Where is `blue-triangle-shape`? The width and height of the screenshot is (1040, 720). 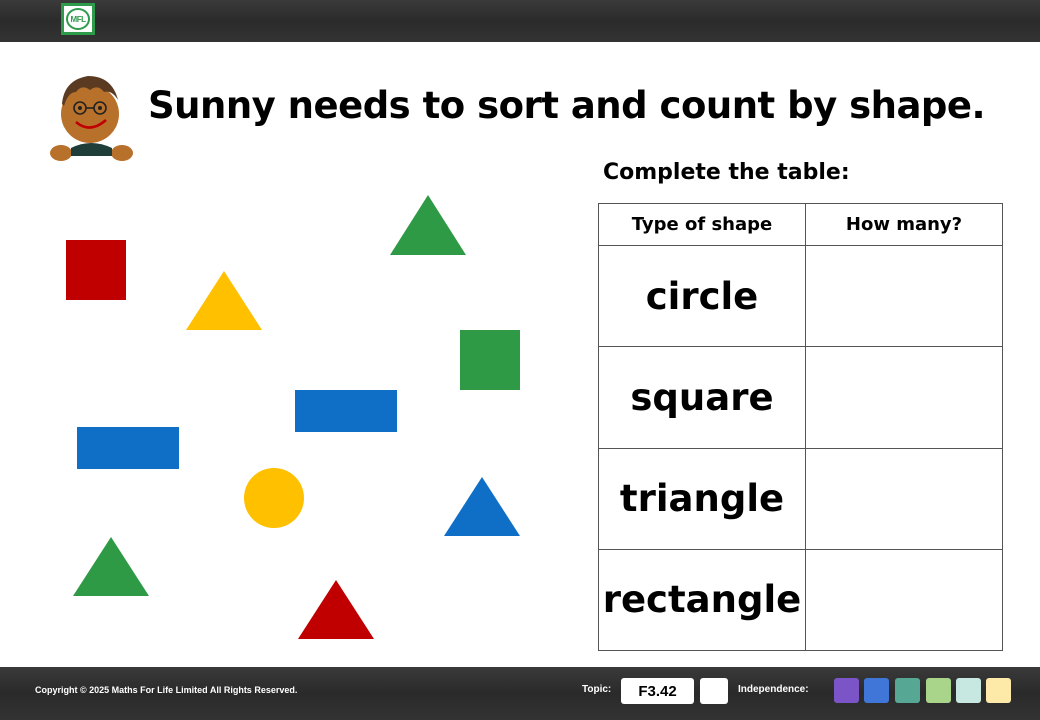 blue-triangle-shape is located at coordinates (482, 506).